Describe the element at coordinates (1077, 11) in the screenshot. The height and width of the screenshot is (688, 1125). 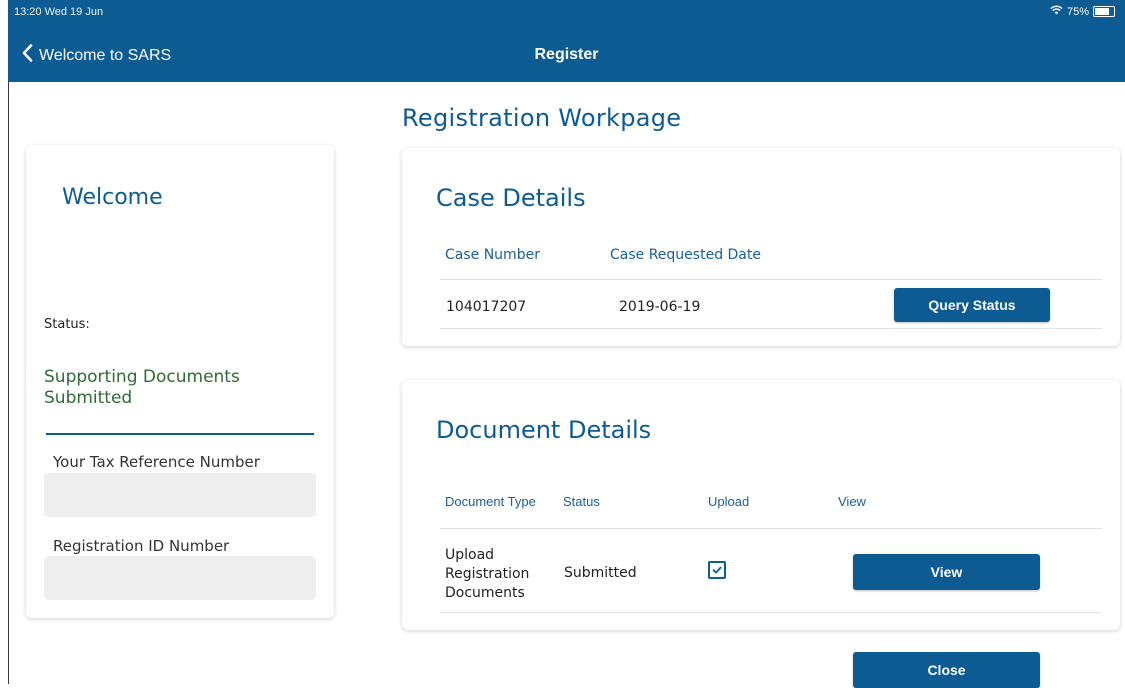
I see `battery-percent: 75%` at that location.